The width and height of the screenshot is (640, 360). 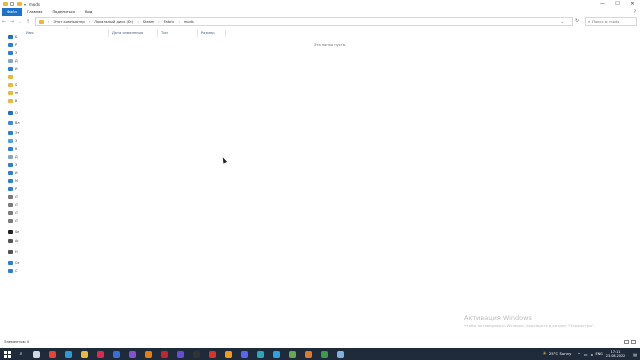 I want to click on language-indicator: ENG, so click(x=598, y=354).